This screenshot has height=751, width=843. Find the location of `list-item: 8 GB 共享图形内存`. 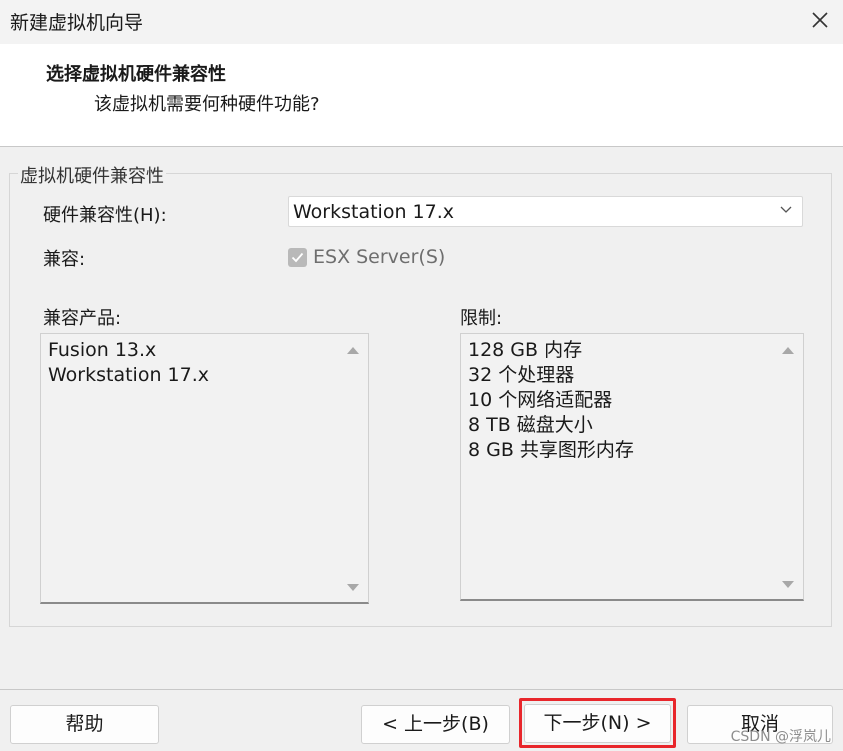

list-item: 8 GB 共享图形内存 is located at coordinates (551, 450).